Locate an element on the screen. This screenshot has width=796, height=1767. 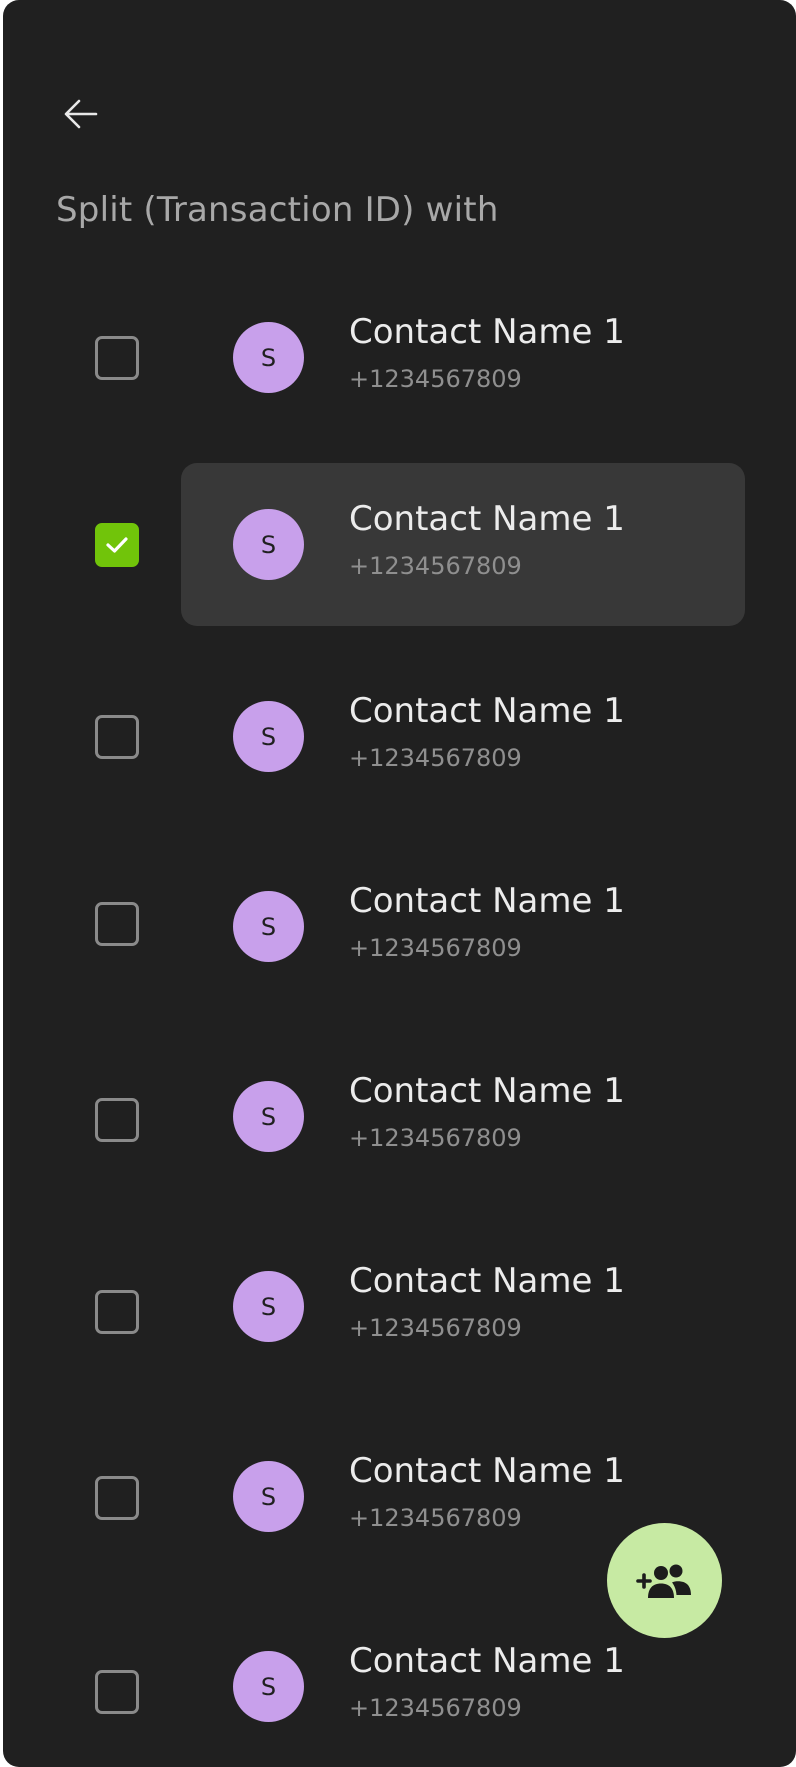
contact-row-selected: S Contact Name 1 +1234567809 is located at coordinates (399, 544).